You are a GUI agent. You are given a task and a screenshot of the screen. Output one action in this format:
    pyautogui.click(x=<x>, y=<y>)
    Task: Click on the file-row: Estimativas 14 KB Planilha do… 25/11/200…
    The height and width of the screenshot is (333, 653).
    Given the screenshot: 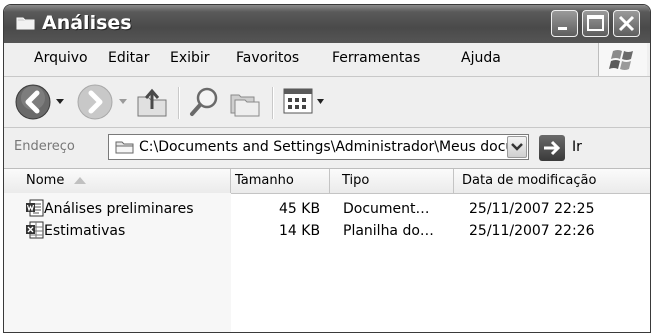 What is the action you would take?
    pyautogui.click(x=327, y=232)
    